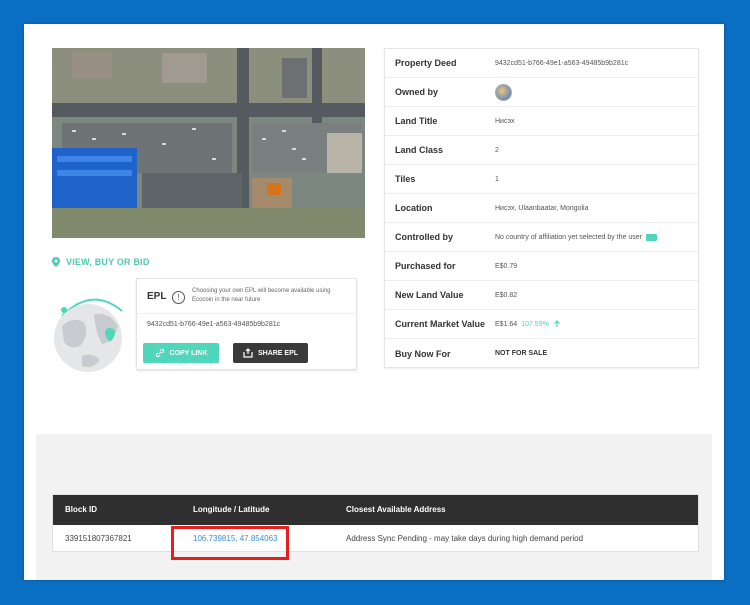 The width and height of the screenshot is (750, 605). What do you see at coordinates (506, 266) in the screenshot?
I see `property-value: E$0.79` at bounding box center [506, 266].